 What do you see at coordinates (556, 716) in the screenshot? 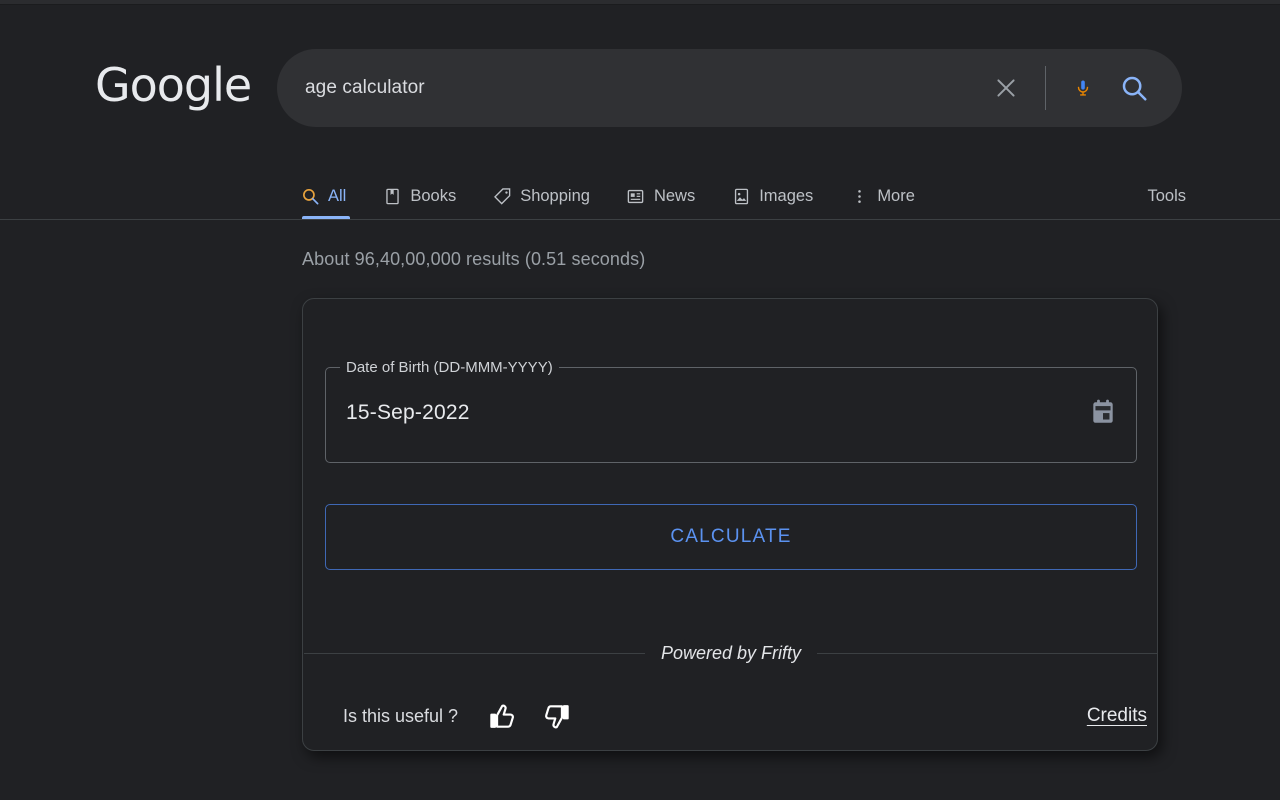
I see `thumbs-down-icon` at bounding box center [556, 716].